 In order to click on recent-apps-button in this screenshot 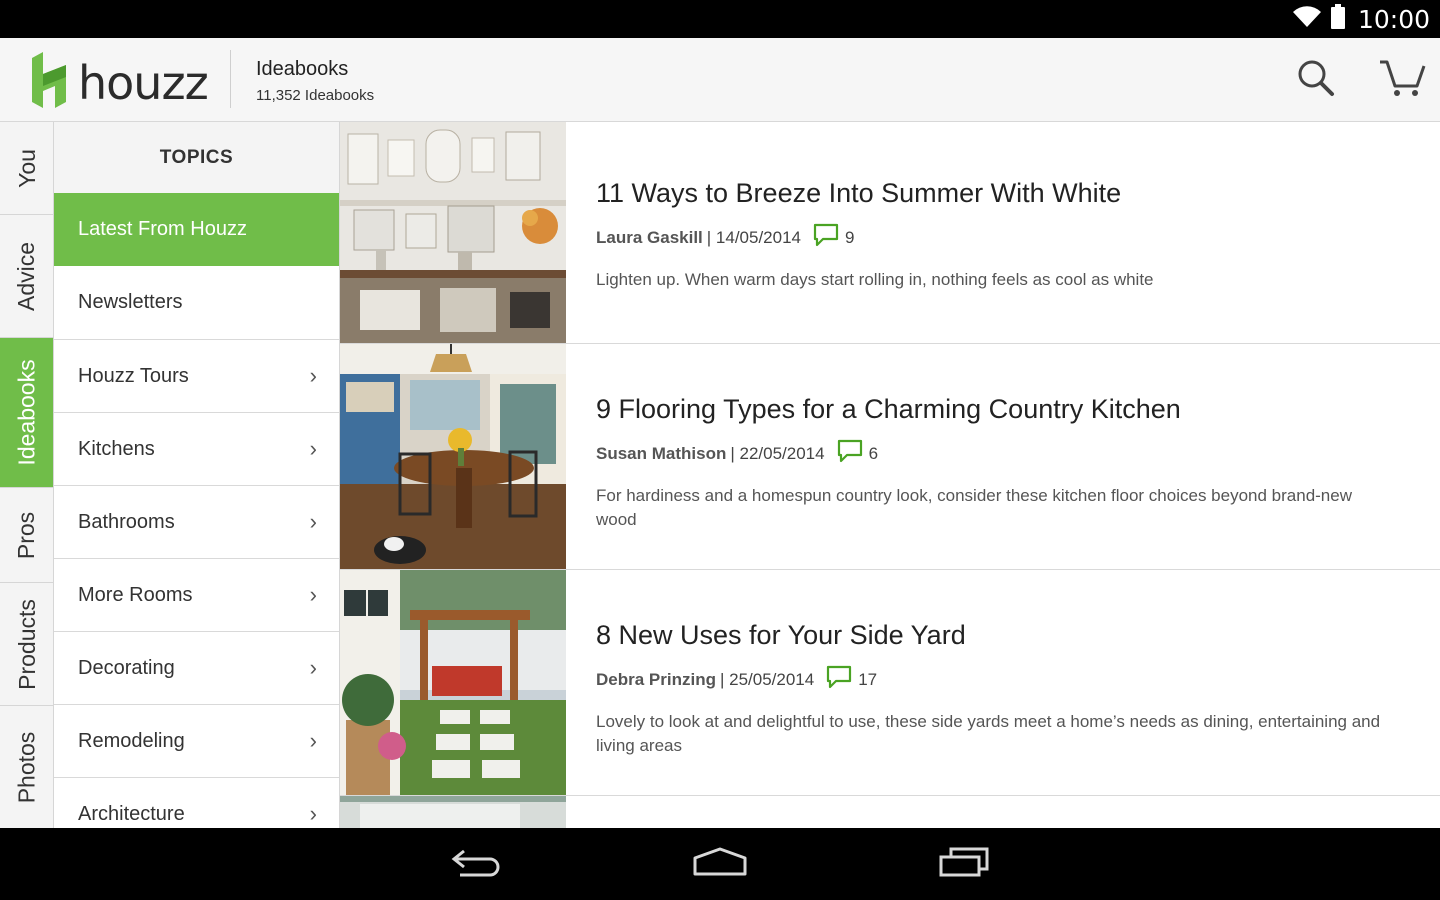, I will do `click(964, 864)`.